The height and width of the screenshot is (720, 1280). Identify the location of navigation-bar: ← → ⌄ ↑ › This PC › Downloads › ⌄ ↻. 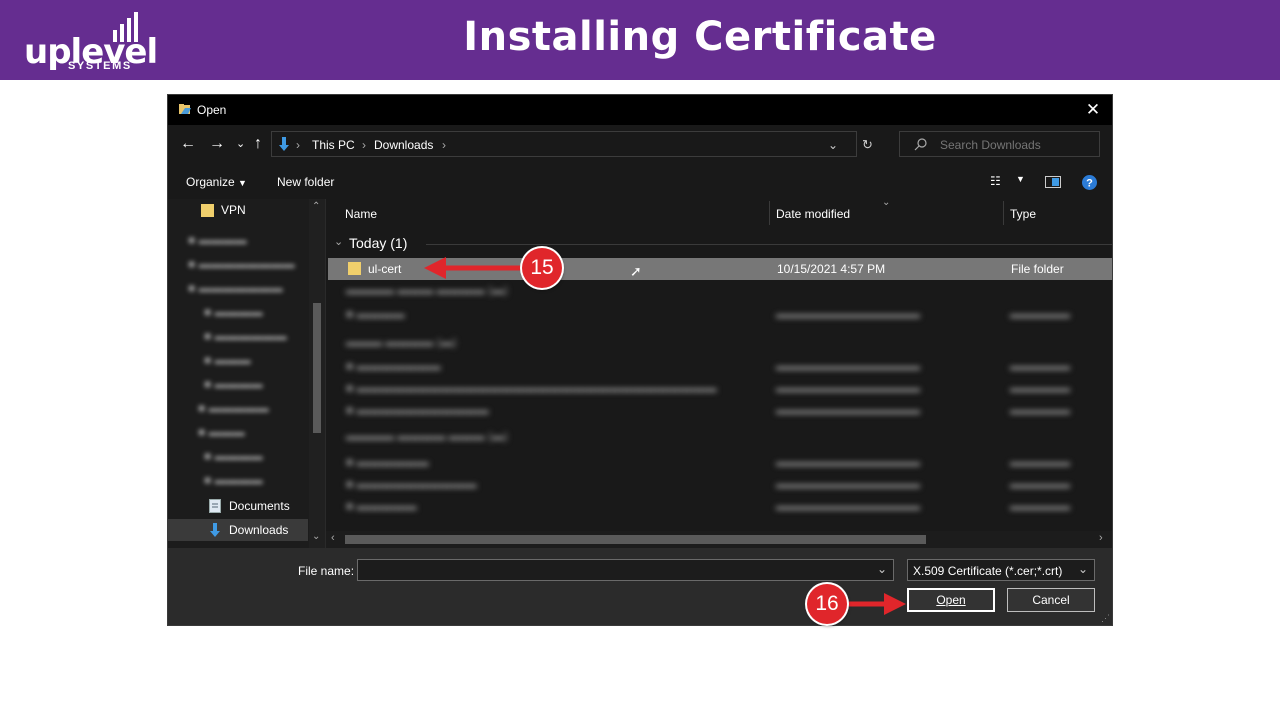
(640, 145).